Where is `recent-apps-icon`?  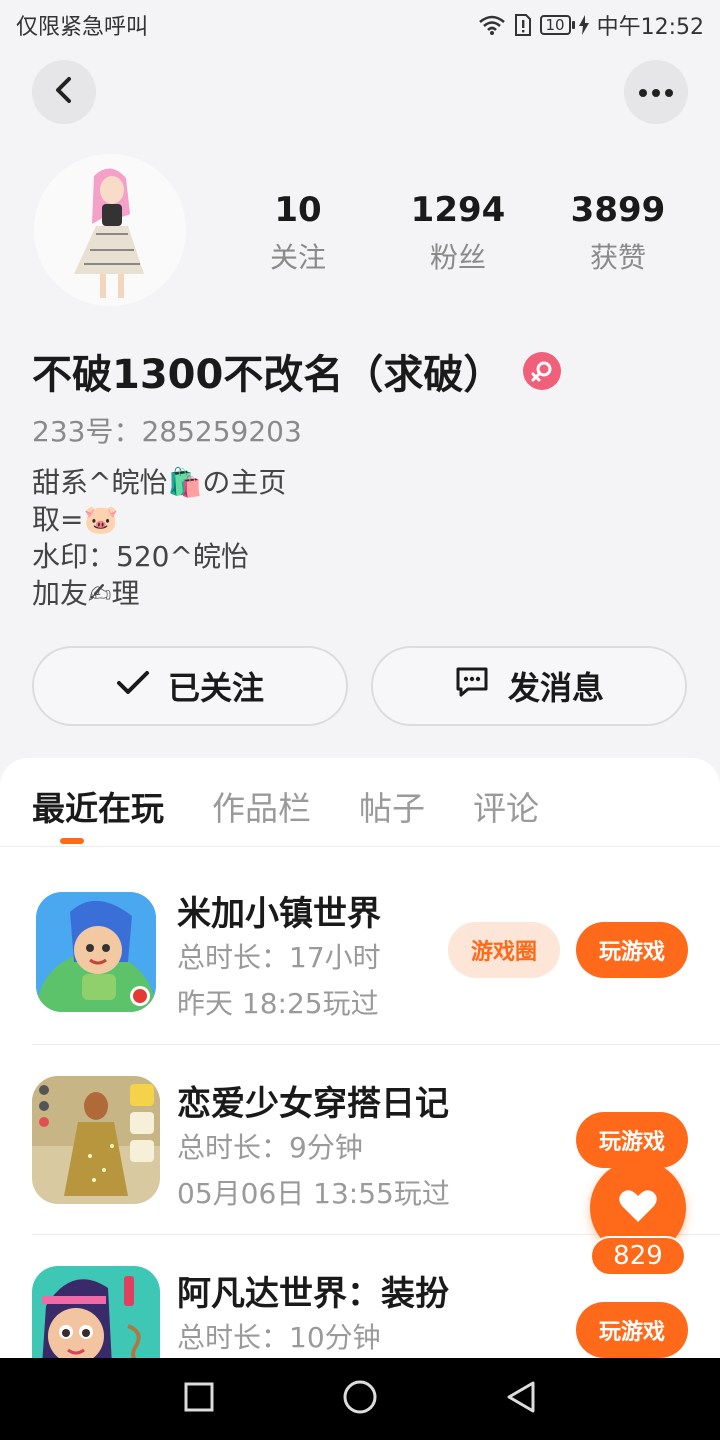 recent-apps-icon is located at coordinates (199, 1399).